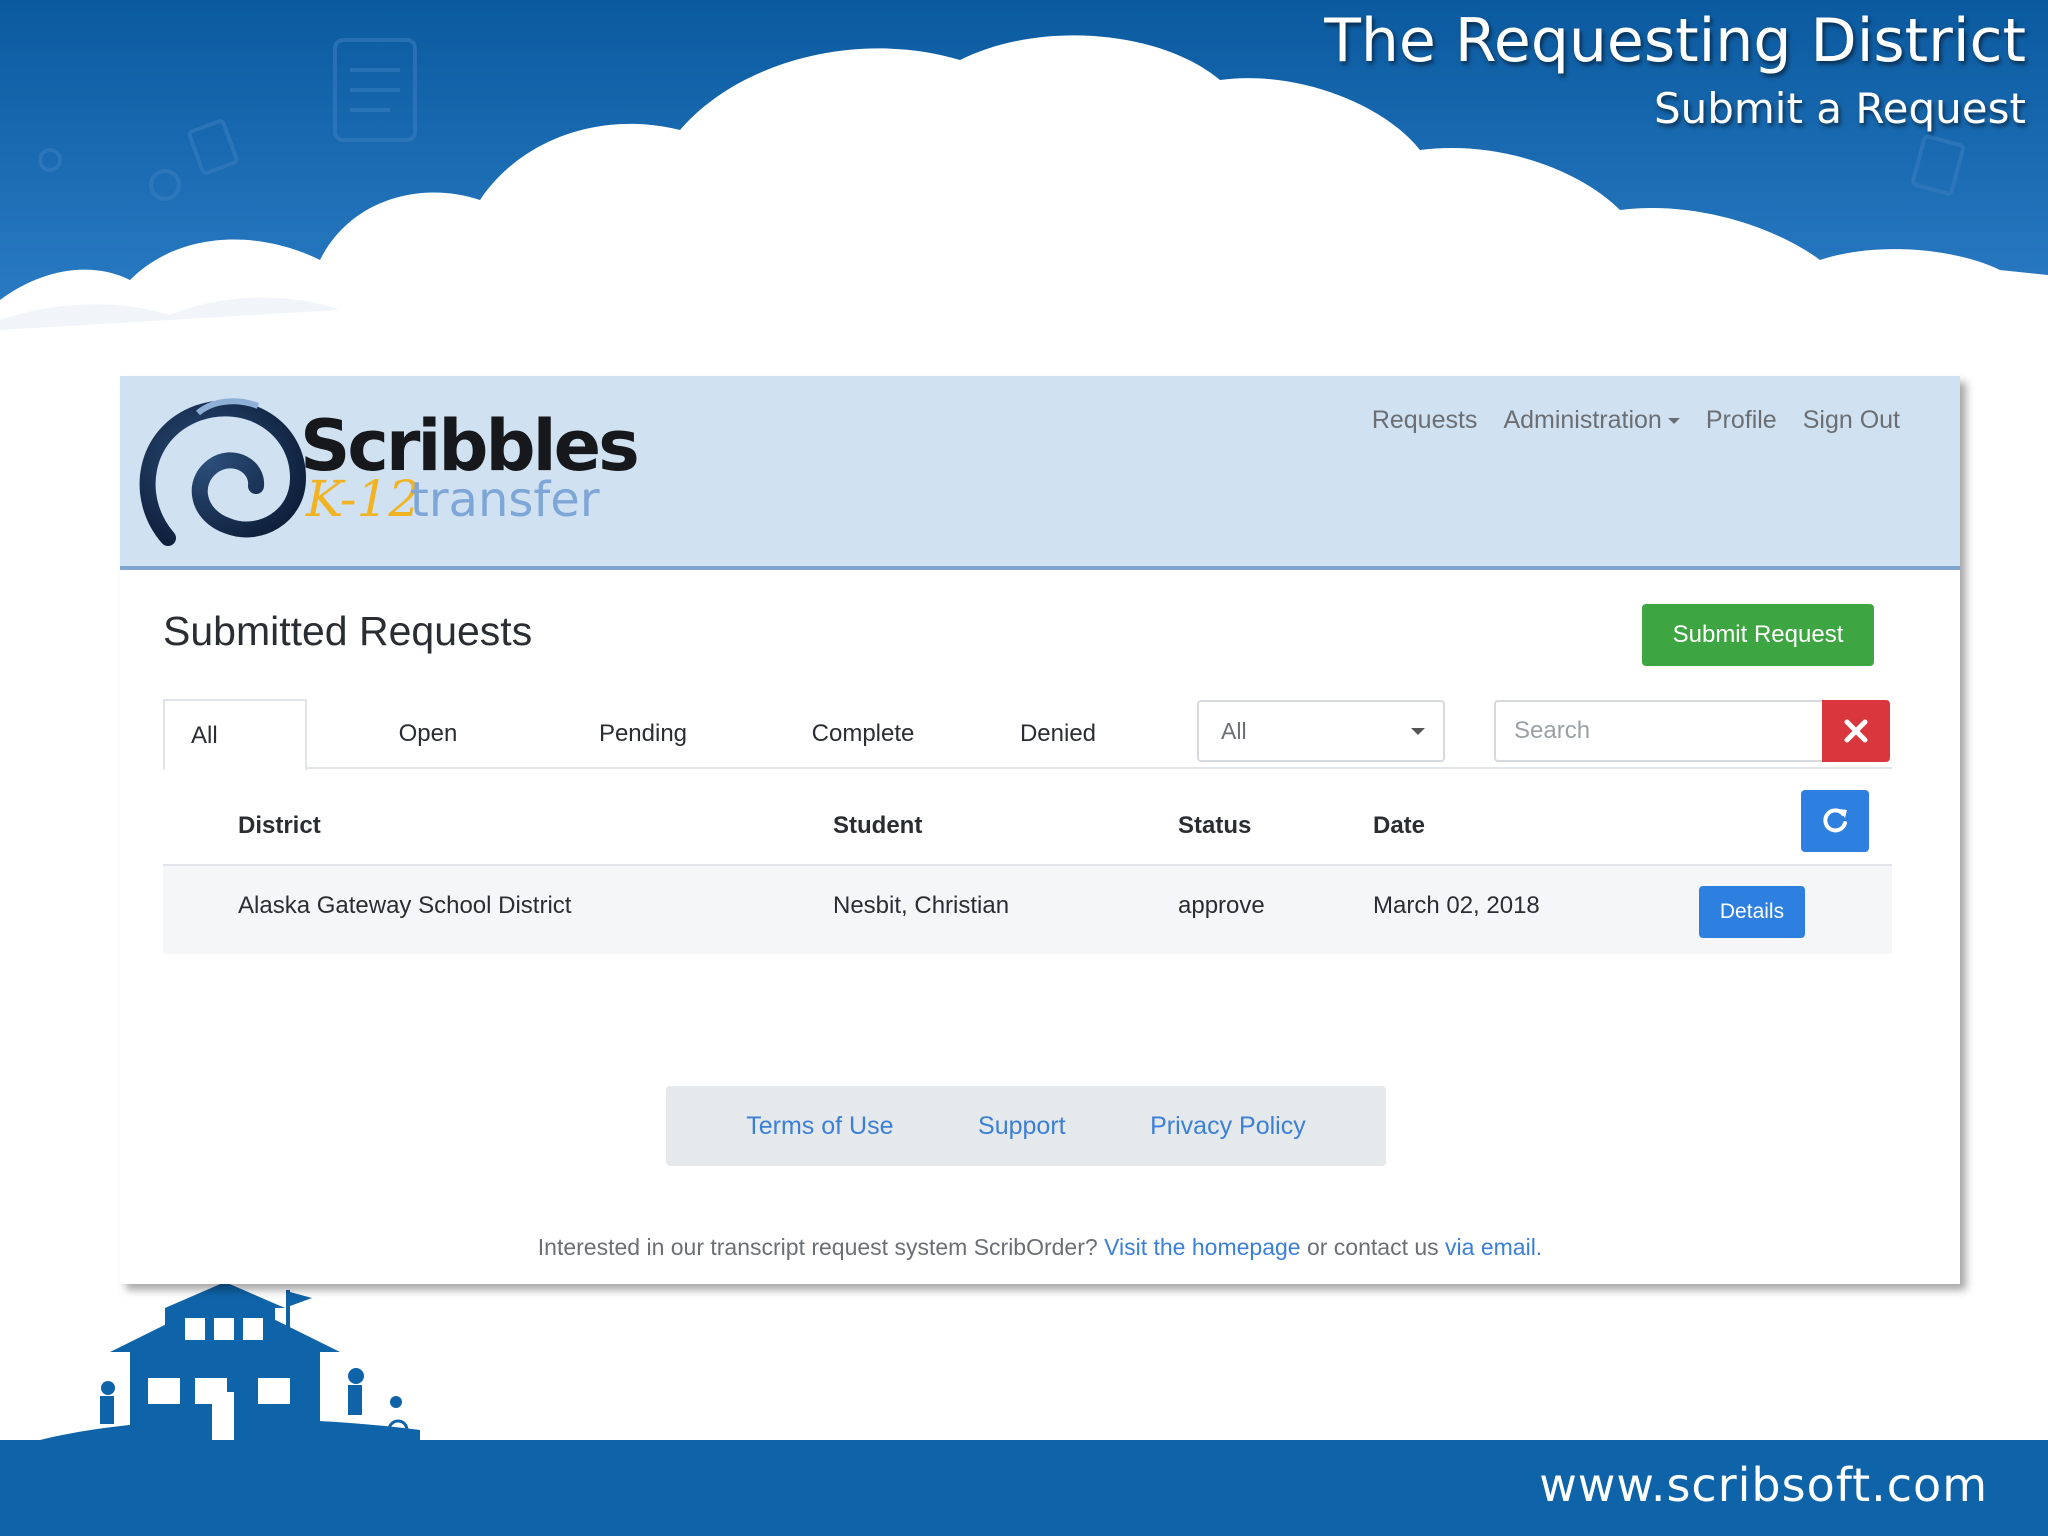  I want to click on main-nav: Requests Administration Profile Sign Out, so click(1636, 420).